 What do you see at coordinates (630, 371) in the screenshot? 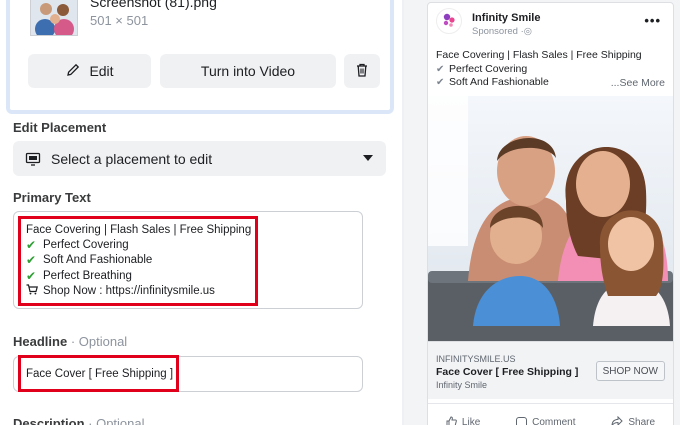
I see `shop-now-button: SHOP NOW` at bounding box center [630, 371].